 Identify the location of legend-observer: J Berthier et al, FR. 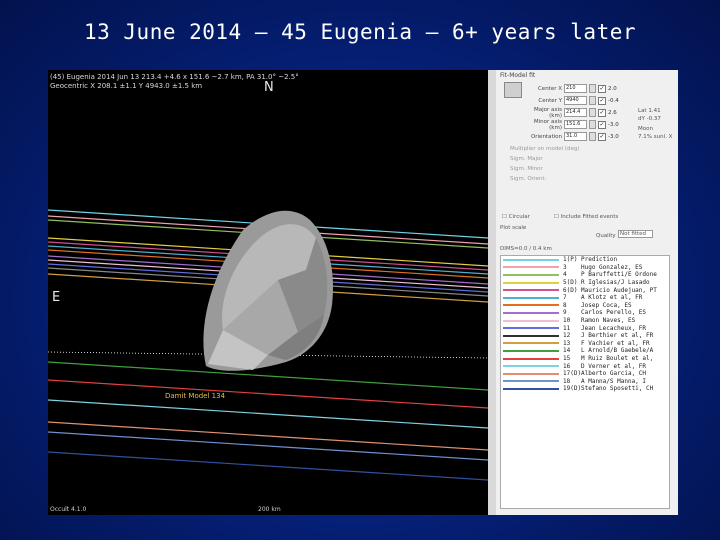
(617, 336).